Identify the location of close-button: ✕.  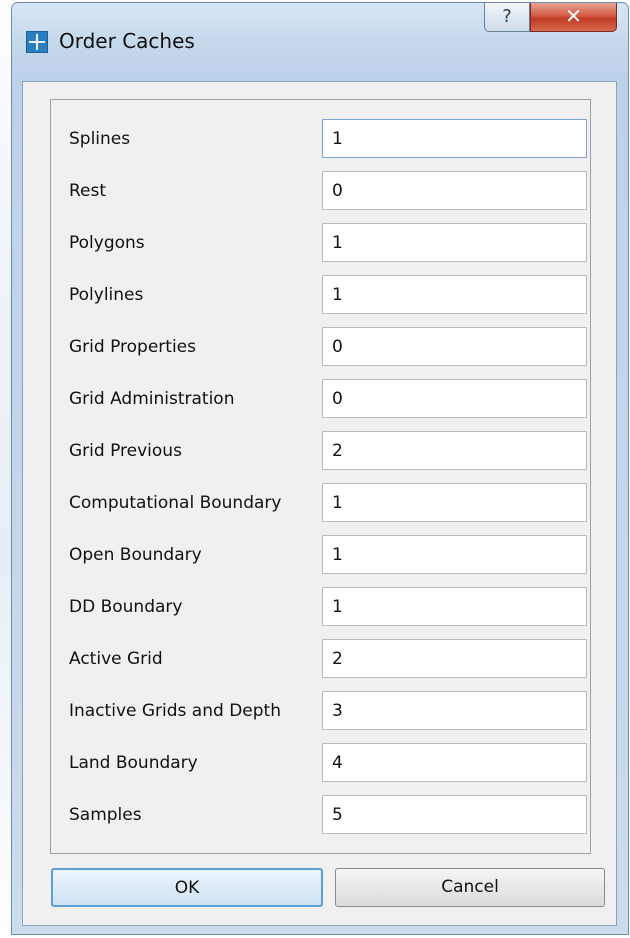
(573, 17).